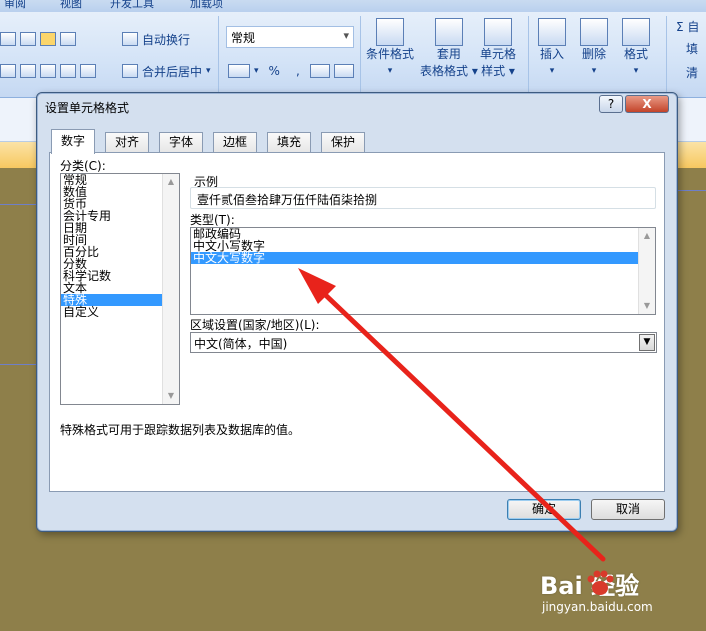  Describe the element at coordinates (274, 71) in the screenshot. I see `percent-button: %` at that location.